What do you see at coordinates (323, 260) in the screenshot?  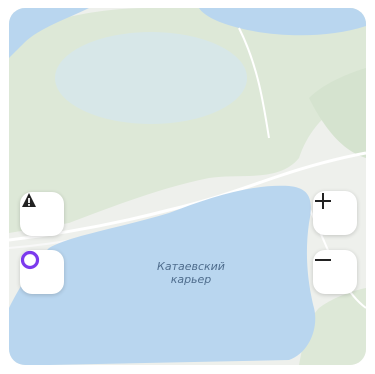 I see `minus-icon` at bounding box center [323, 260].